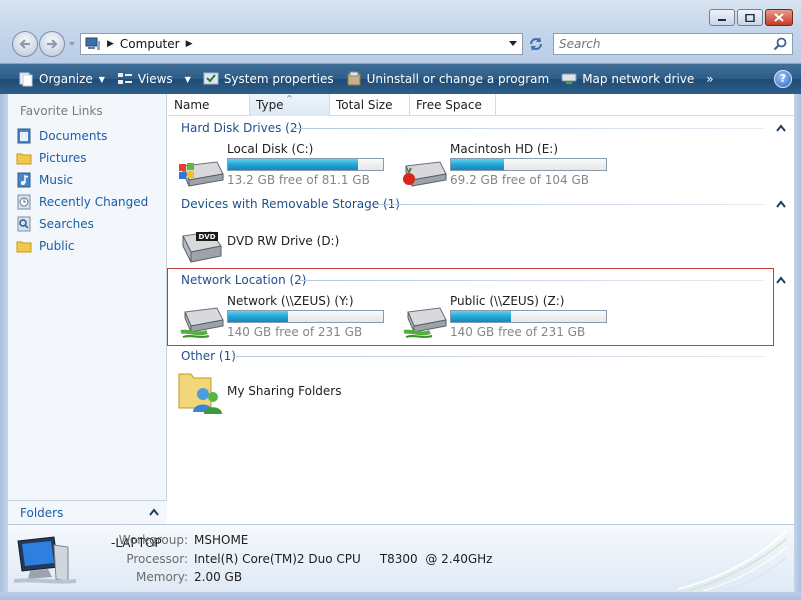 The width and height of the screenshot is (801, 600). Describe the element at coordinates (181, 540) in the screenshot. I see `workgroup-row: Workgroup: MSHOME` at that location.